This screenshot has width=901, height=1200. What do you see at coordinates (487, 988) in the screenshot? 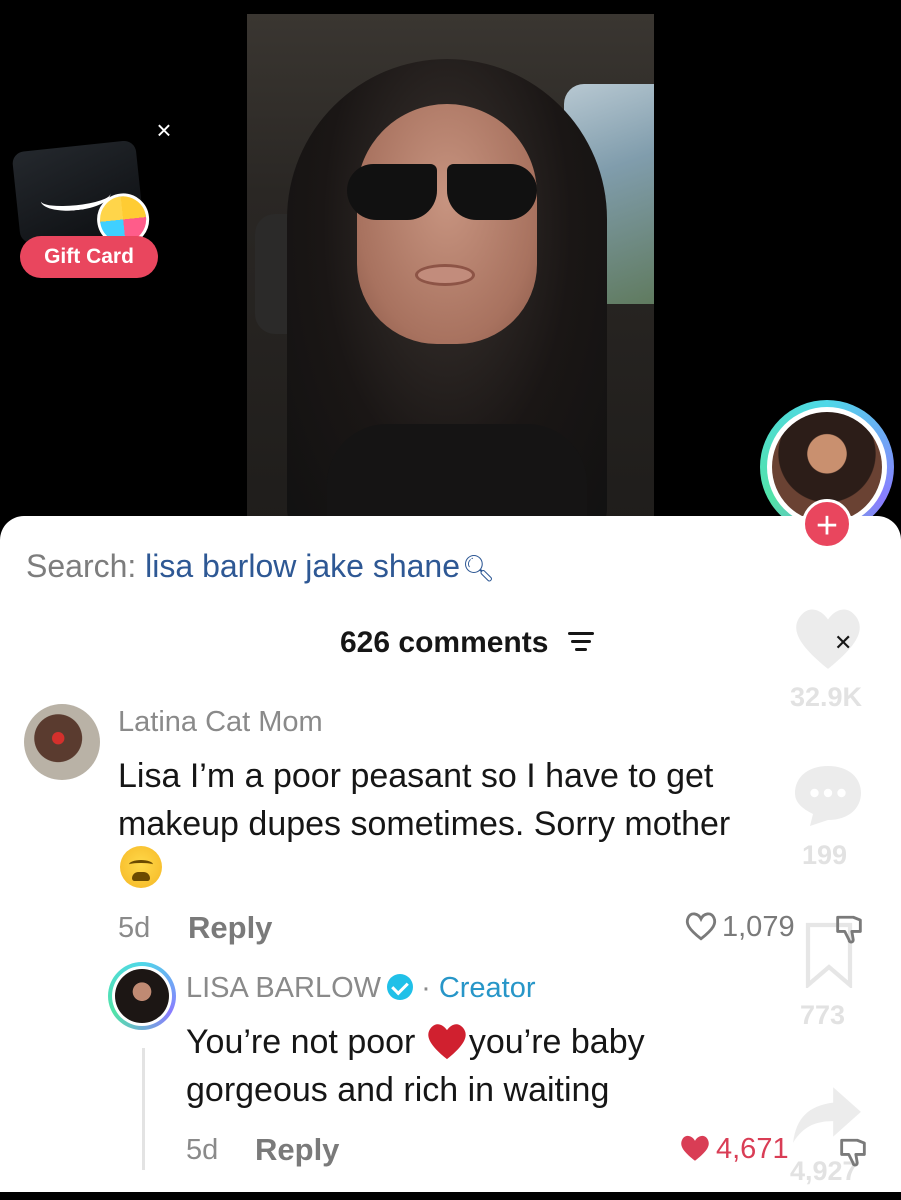
I see `creator-badge: Creator` at bounding box center [487, 988].